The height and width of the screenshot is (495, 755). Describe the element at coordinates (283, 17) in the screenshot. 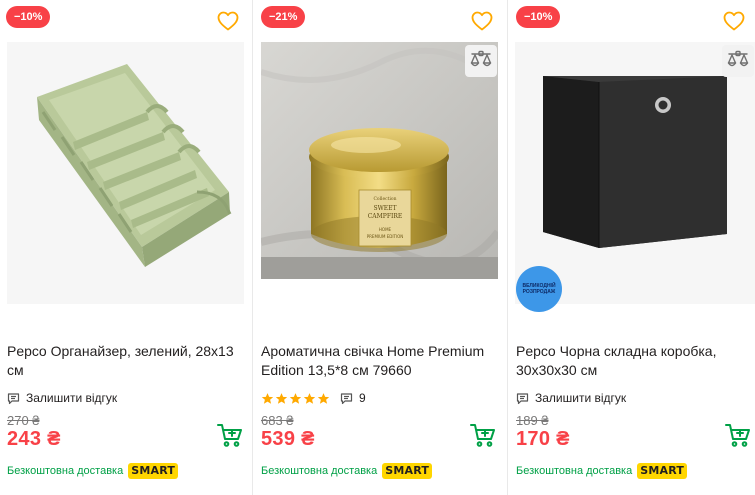

I see `discount-badge: −21%` at that location.